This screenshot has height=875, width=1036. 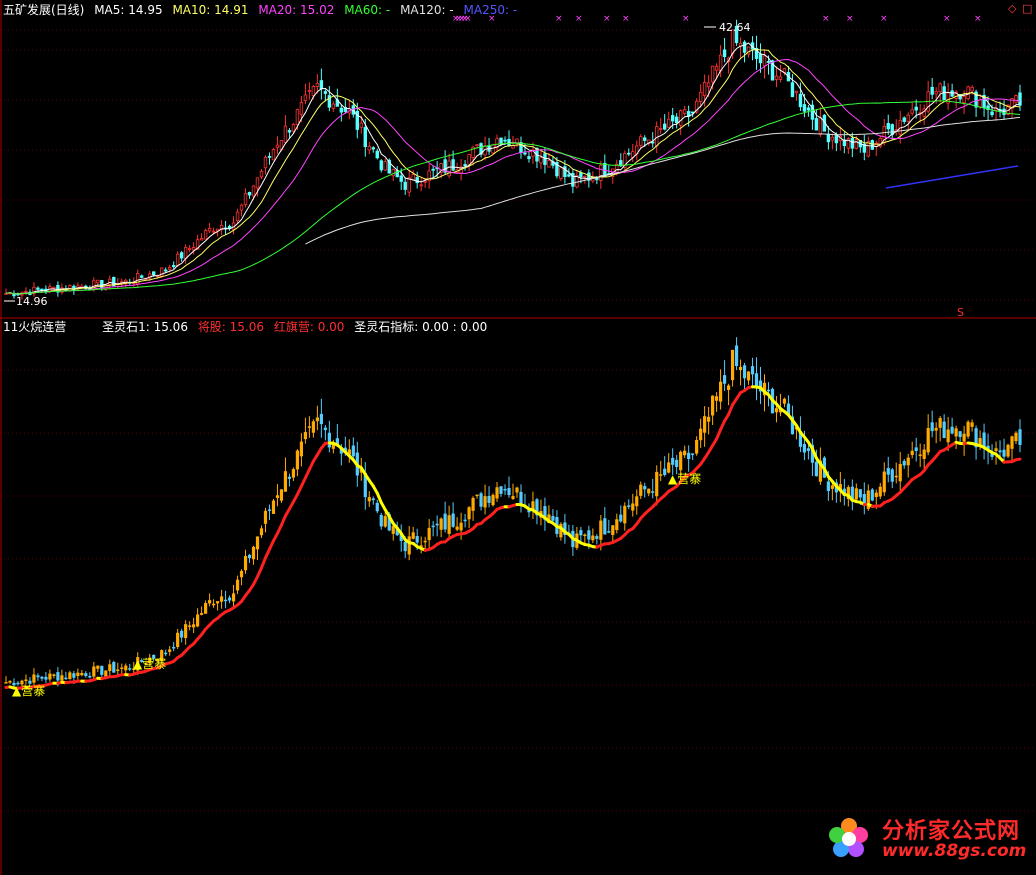 I want to click on square-icon: □, so click(x=1027, y=9).